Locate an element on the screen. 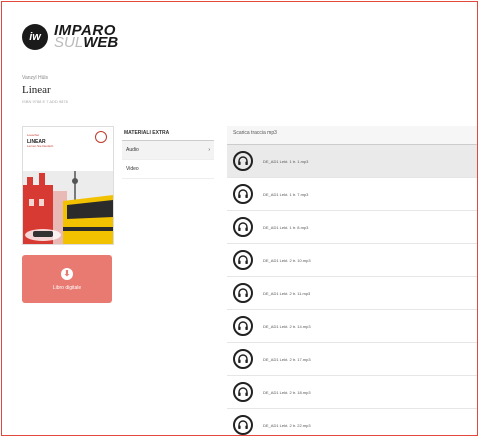 The width and height of the screenshot is (481, 438). cover-illustration is located at coordinates (68, 207).